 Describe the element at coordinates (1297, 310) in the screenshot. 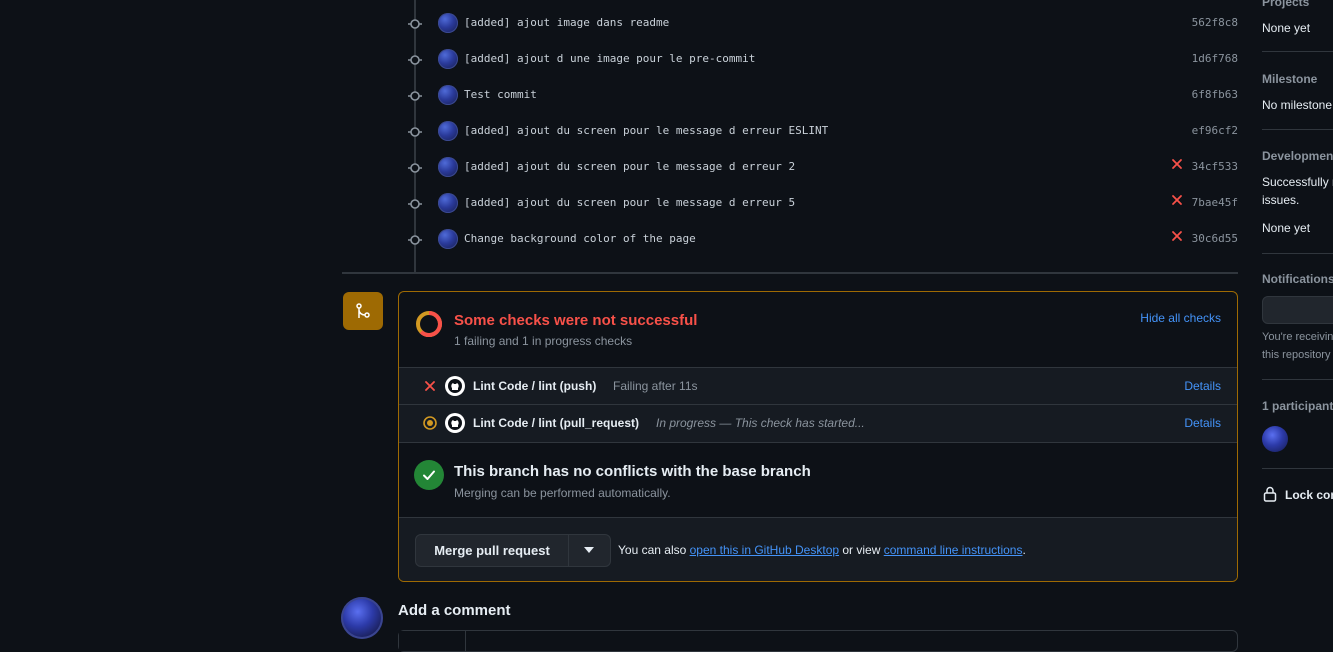

I see `notifications-subscribe-button` at that location.